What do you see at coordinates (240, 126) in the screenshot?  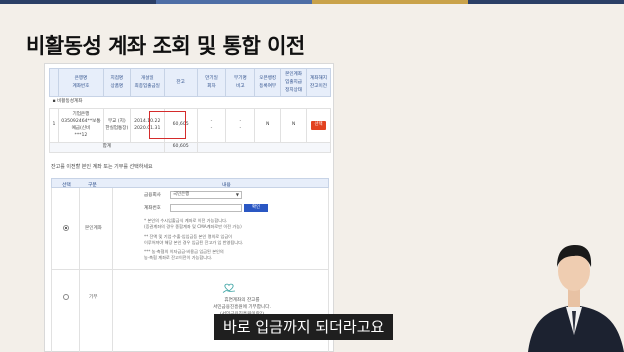 I see `memo-cell: --` at bounding box center [240, 126].